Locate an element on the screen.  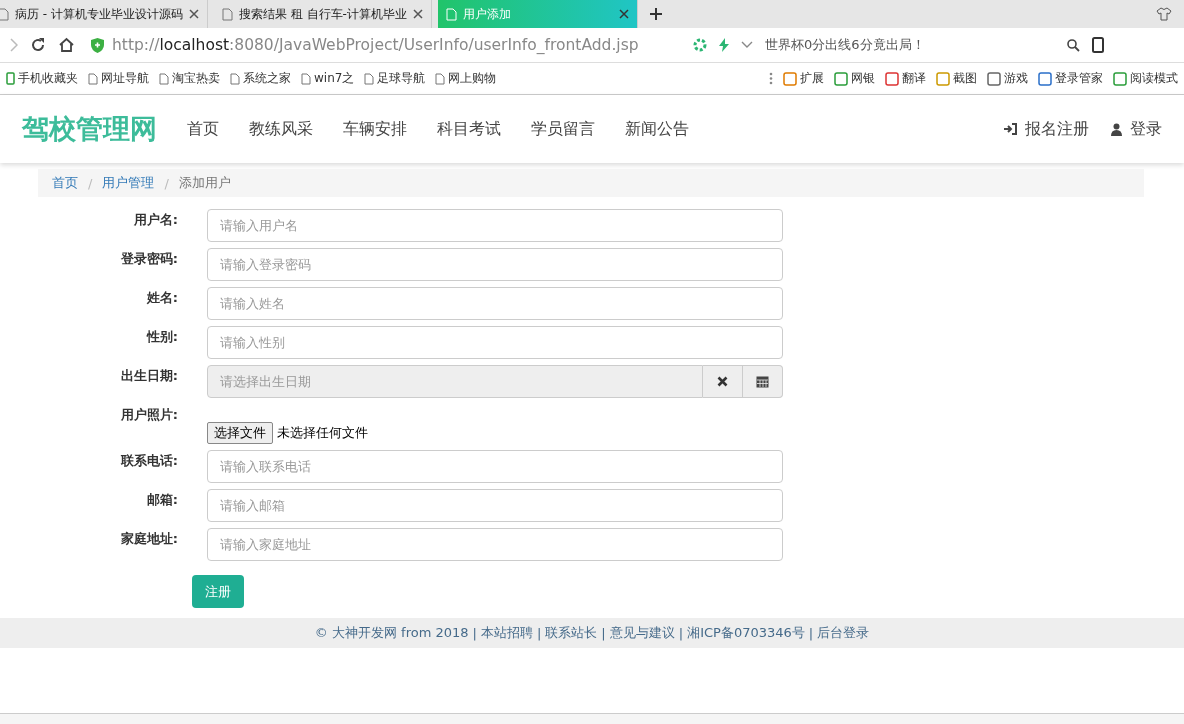
bookmark-link: 系统之家 is located at coordinates (267, 78).